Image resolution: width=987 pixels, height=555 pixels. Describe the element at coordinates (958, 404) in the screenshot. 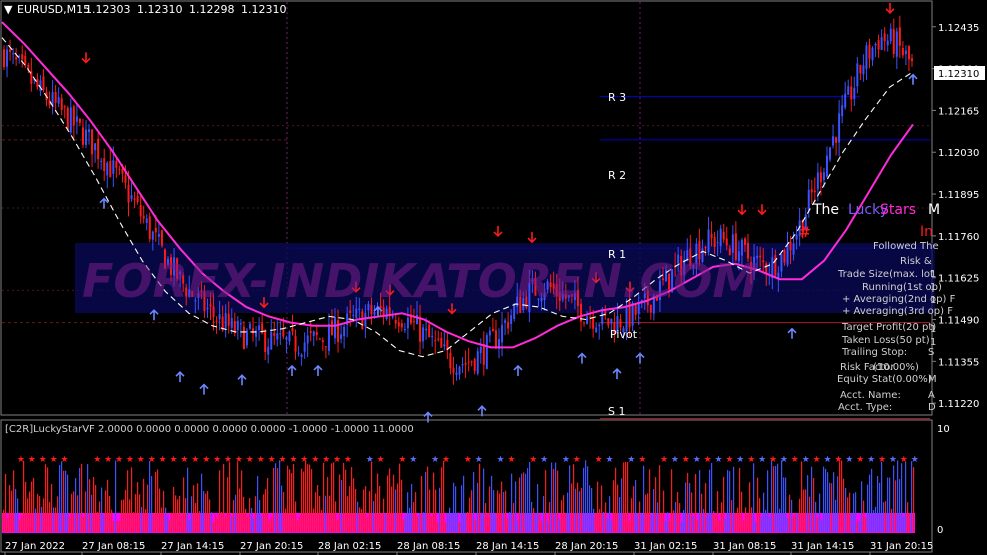

I see `price-tick-label: 1.11220` at that location.